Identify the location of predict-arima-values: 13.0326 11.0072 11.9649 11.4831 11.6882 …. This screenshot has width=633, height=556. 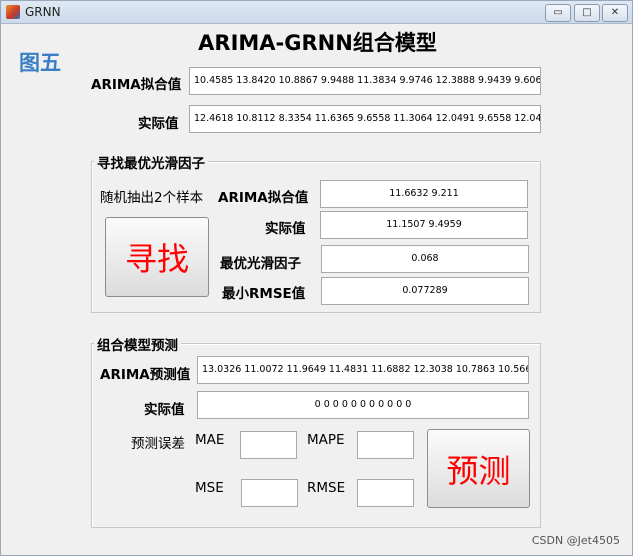
(365, 370).